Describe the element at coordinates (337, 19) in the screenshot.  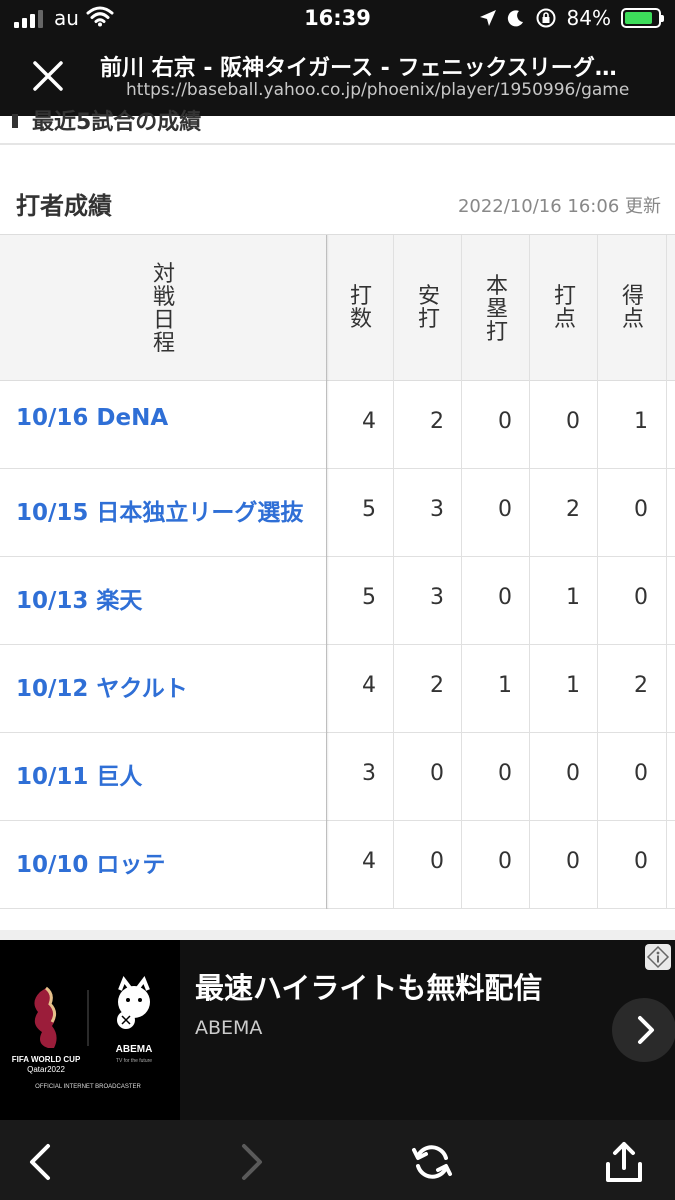
I see `status-bar: au 16:39 84%` at that location.